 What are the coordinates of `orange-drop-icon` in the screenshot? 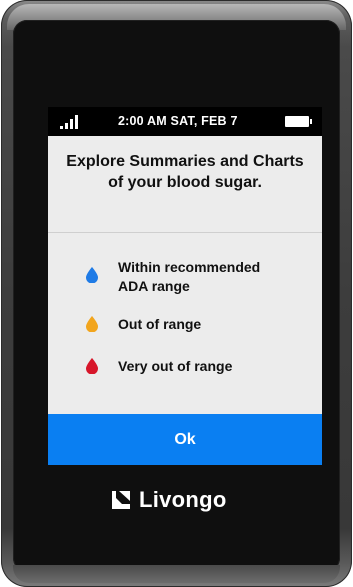 It's located at (92, 324).